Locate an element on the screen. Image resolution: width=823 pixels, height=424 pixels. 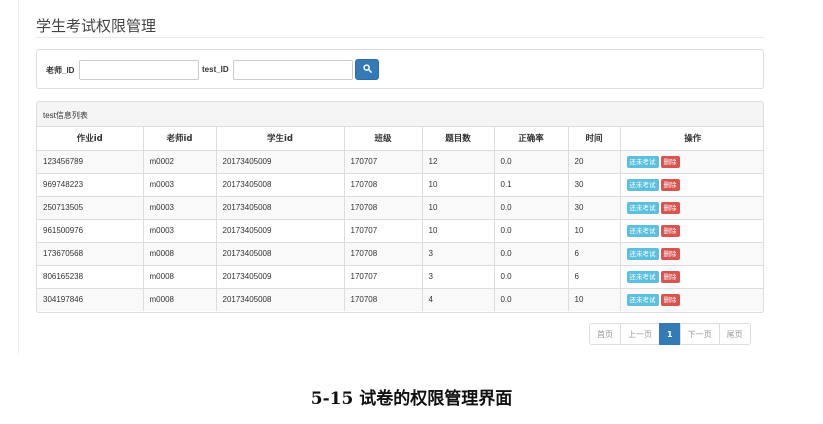
page-current-button: 1 is located at coordinates (670, 334).